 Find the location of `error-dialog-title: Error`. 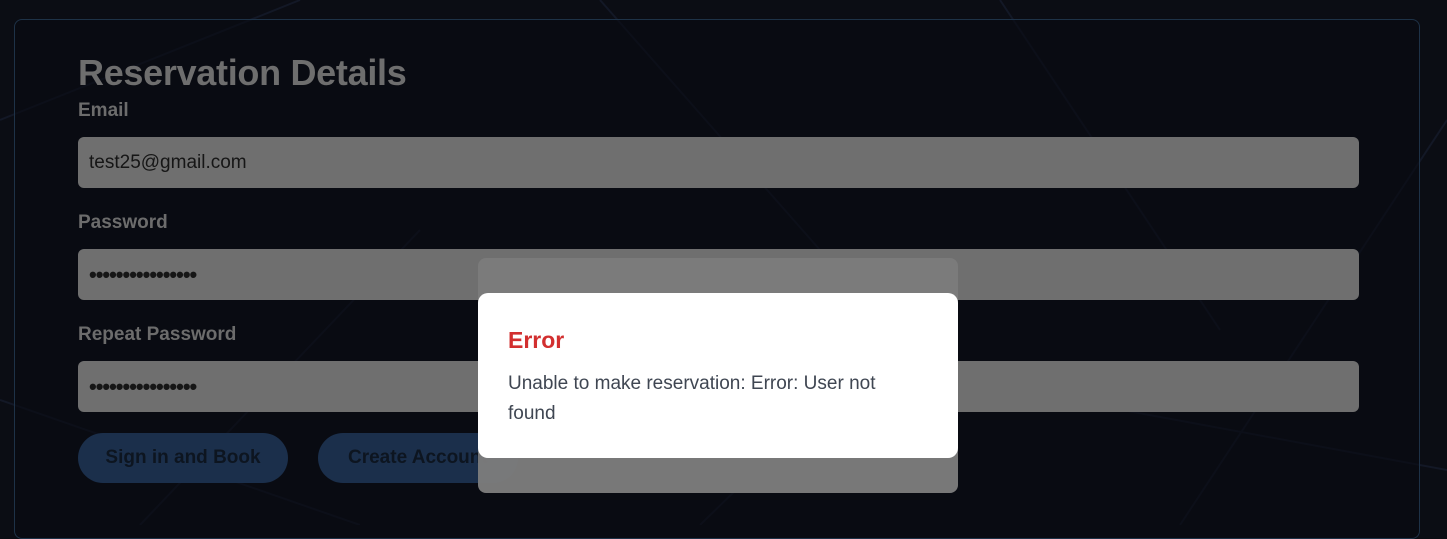

error-dialog-title: Error is located at coordinates (536, 340).